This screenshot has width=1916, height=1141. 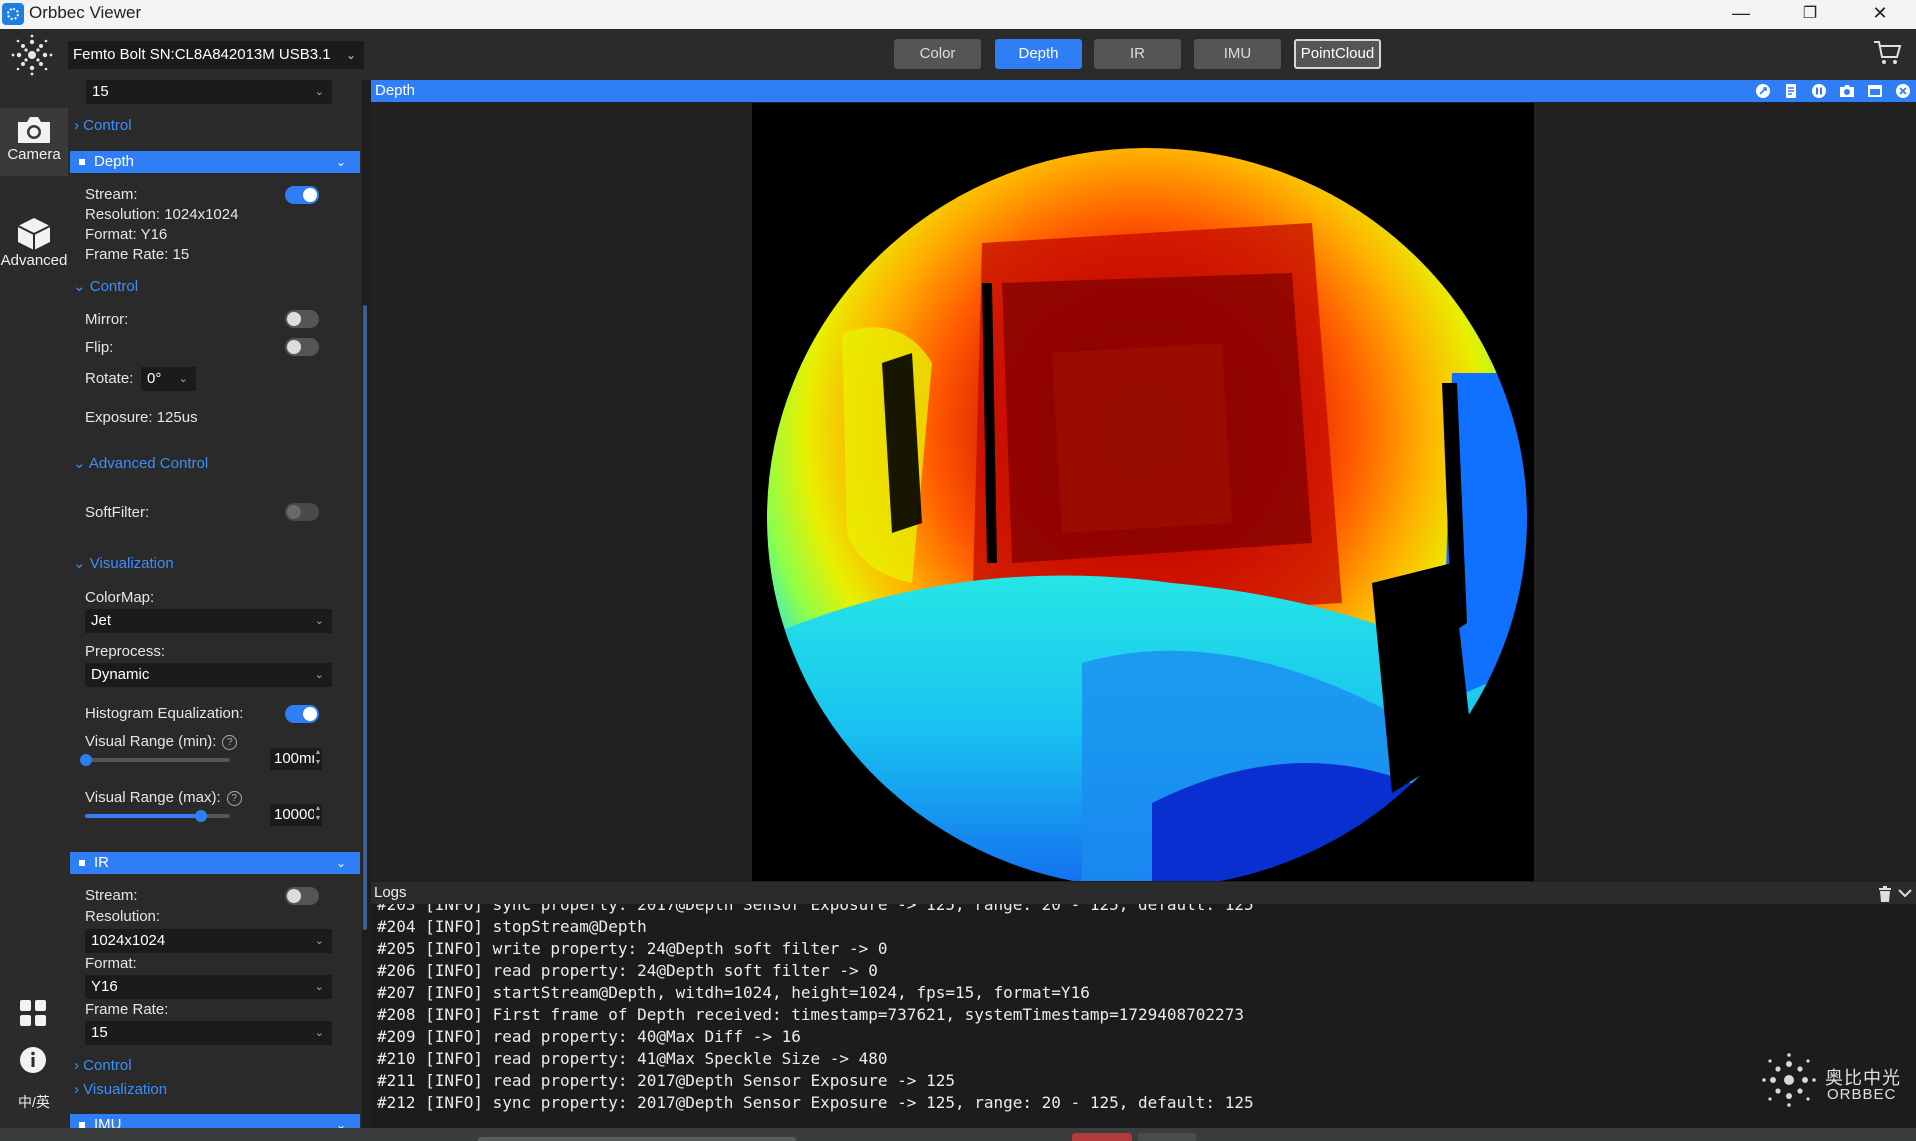 I want to click on visual-range-max-input: 10000 ▲ ▼, so click(x=296, y=815).